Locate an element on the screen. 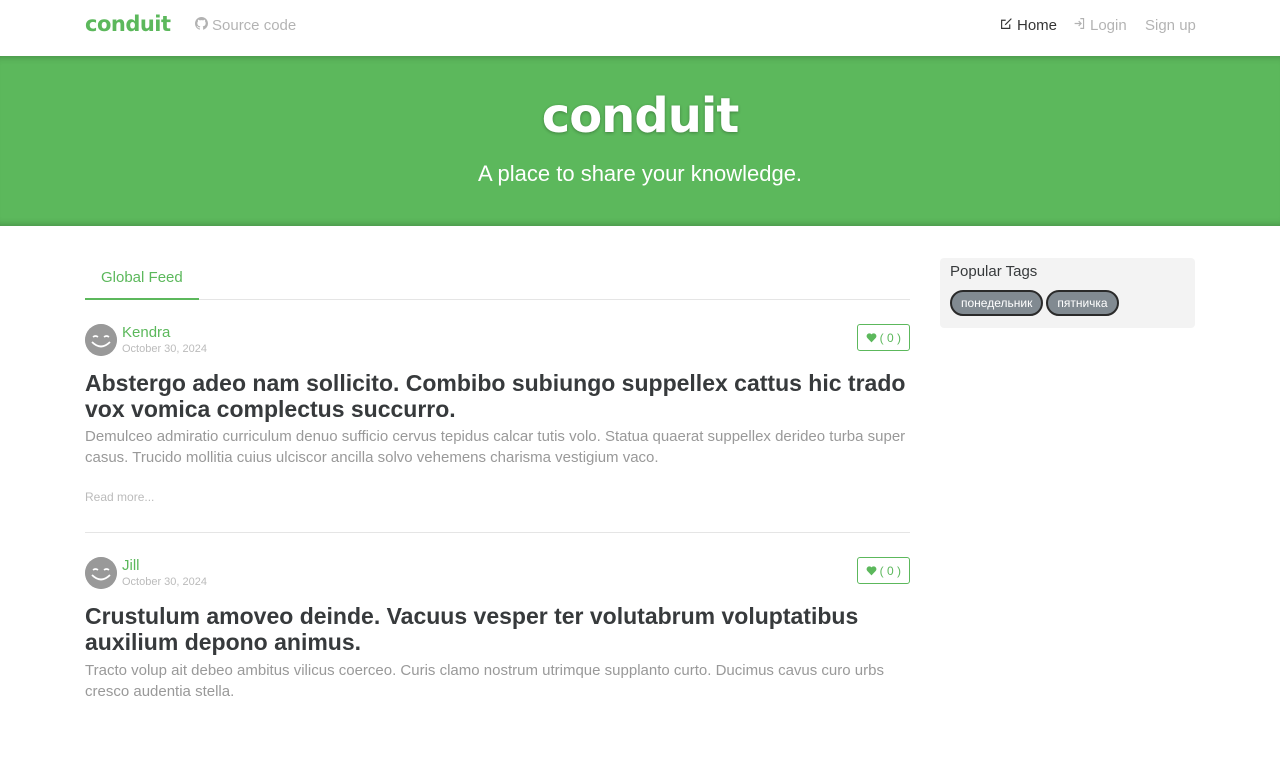 The width and height of the screenshot is (1280, 757). author-link: Jill is located at coordinates (131, 565).